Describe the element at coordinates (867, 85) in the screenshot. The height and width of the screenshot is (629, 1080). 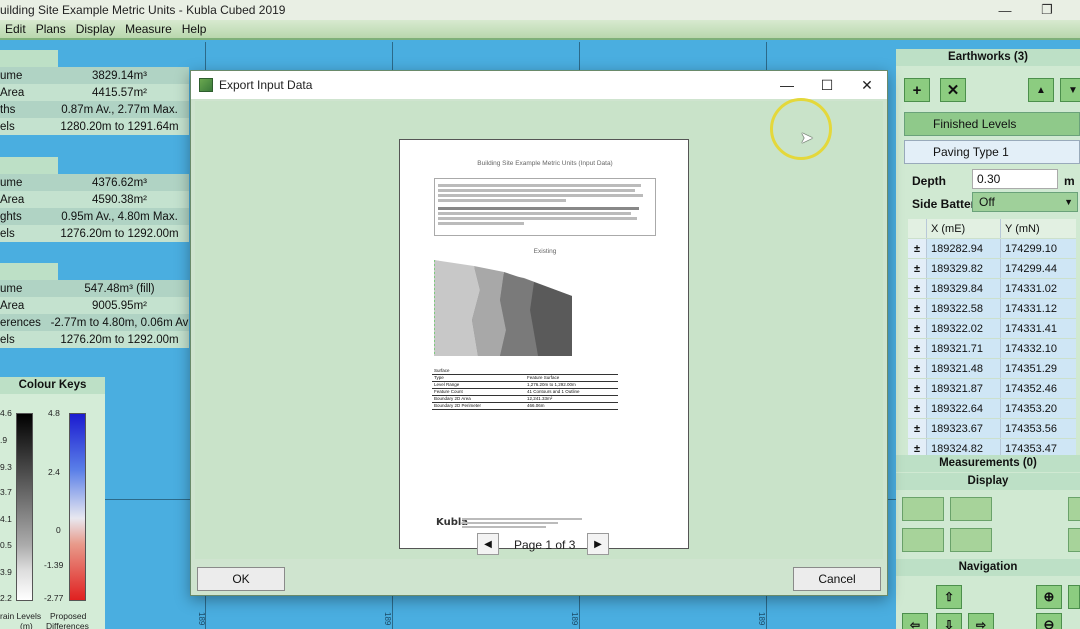
I see `dialog-close-button: ✕` at that location.